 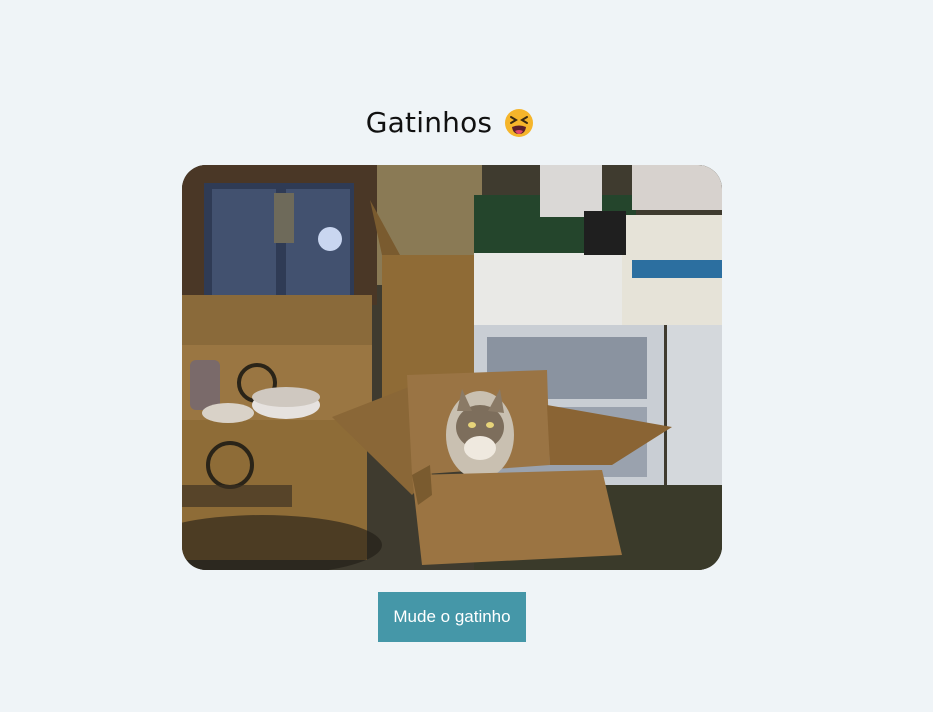 I want to click on page-header: Gatinhos, so click(x=450, y=122).